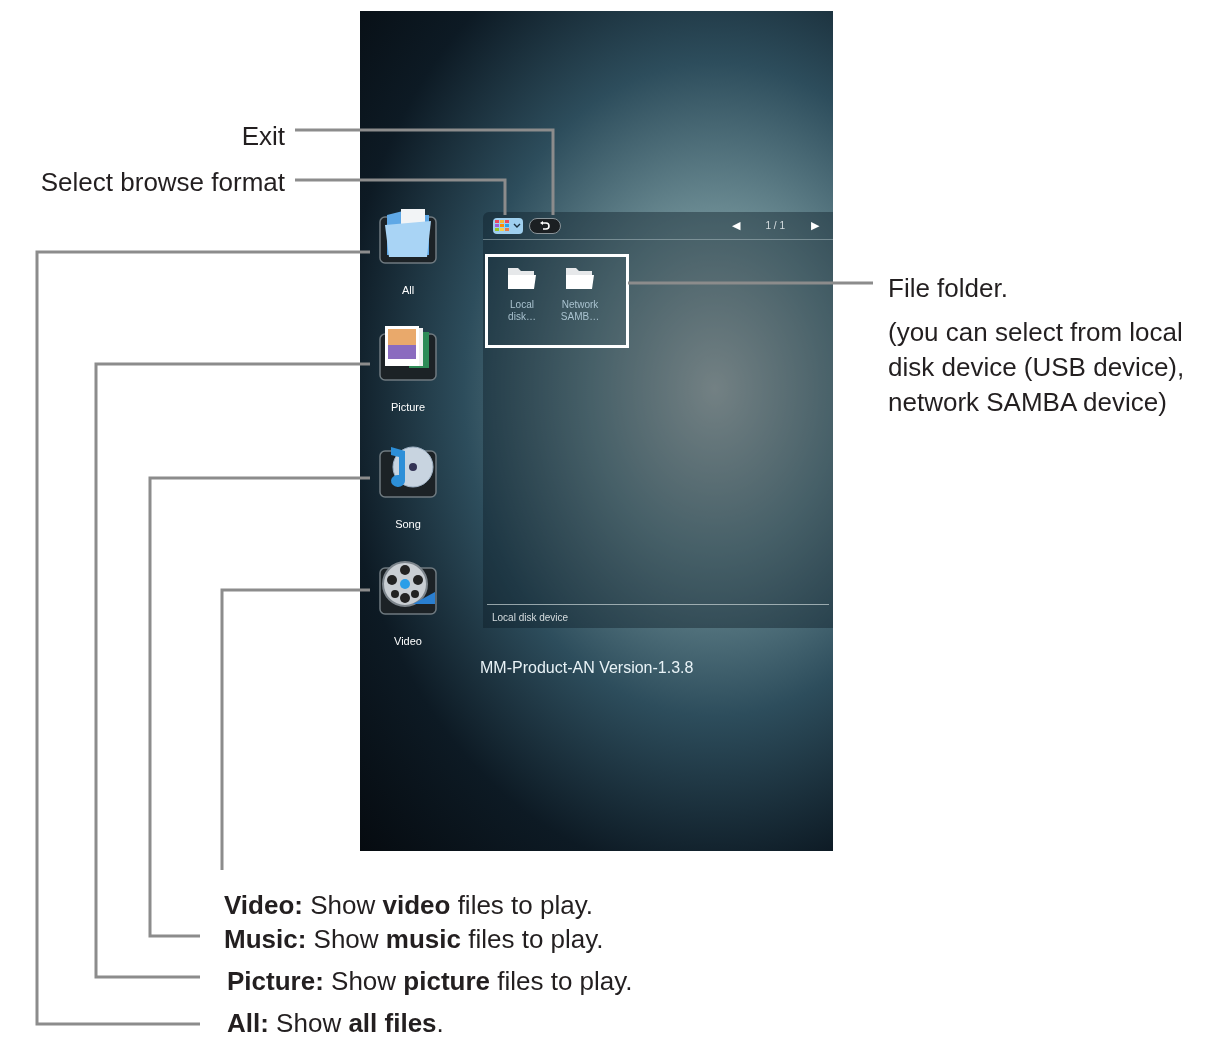 This screenshot has height=1039, width=1230. What do you see at coordinates (587, 668) in the screenshot?
I see `version-text: MM-Product-AN Version-1.3.8` at bounding box center [587, 668].